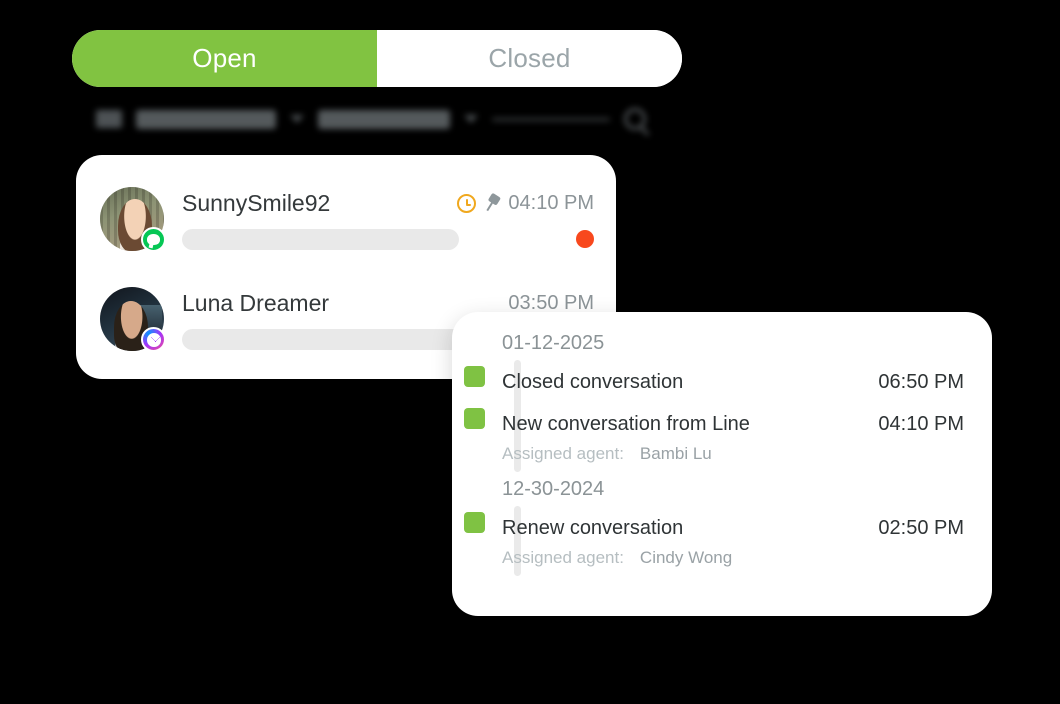  I want to click on activity-log-time: 06:50 PM, so click(921, 381).